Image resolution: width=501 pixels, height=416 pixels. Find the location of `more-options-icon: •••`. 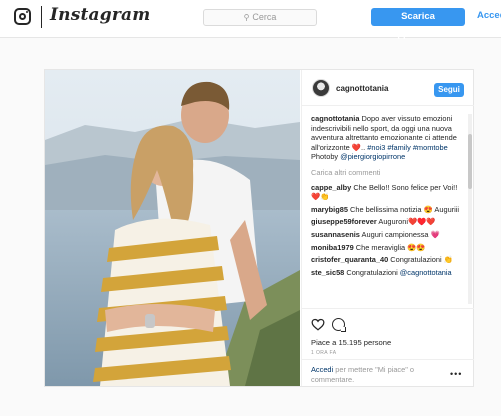

more-options-icon: ••• is located at coordinates (456, 374).